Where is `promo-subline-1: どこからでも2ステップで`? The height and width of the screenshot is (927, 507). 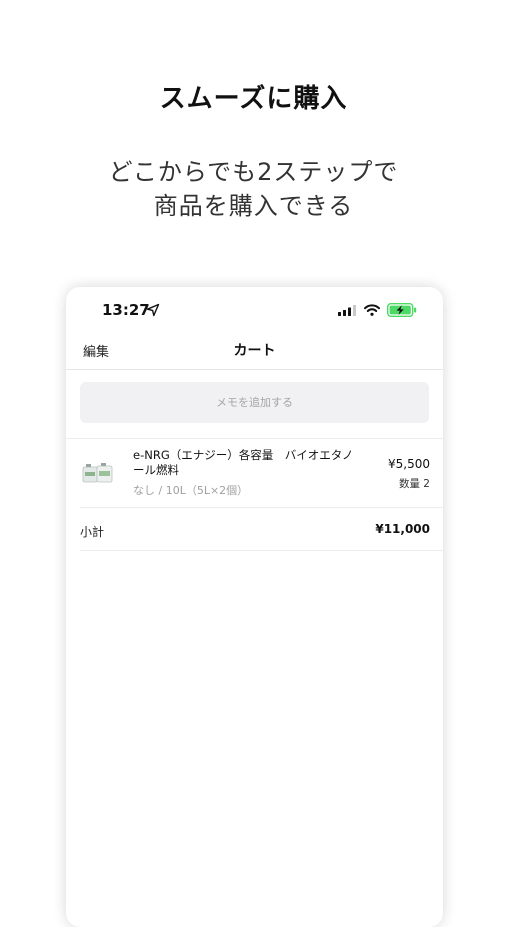 promo-subline-1: どこからでも2ステップで is located at coordinates (253, 172).